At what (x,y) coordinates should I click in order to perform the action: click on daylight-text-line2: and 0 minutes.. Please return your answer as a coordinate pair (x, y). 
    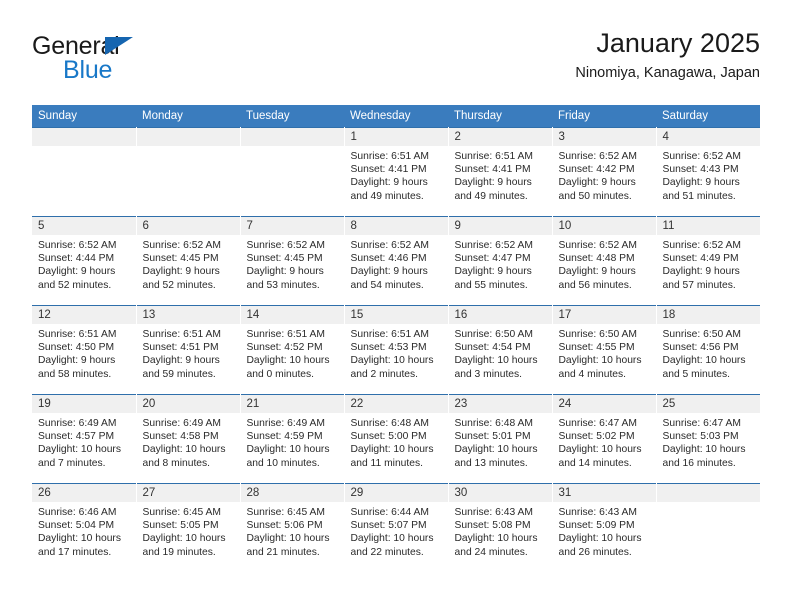
    Looking at the image, I should click on (280, 374).